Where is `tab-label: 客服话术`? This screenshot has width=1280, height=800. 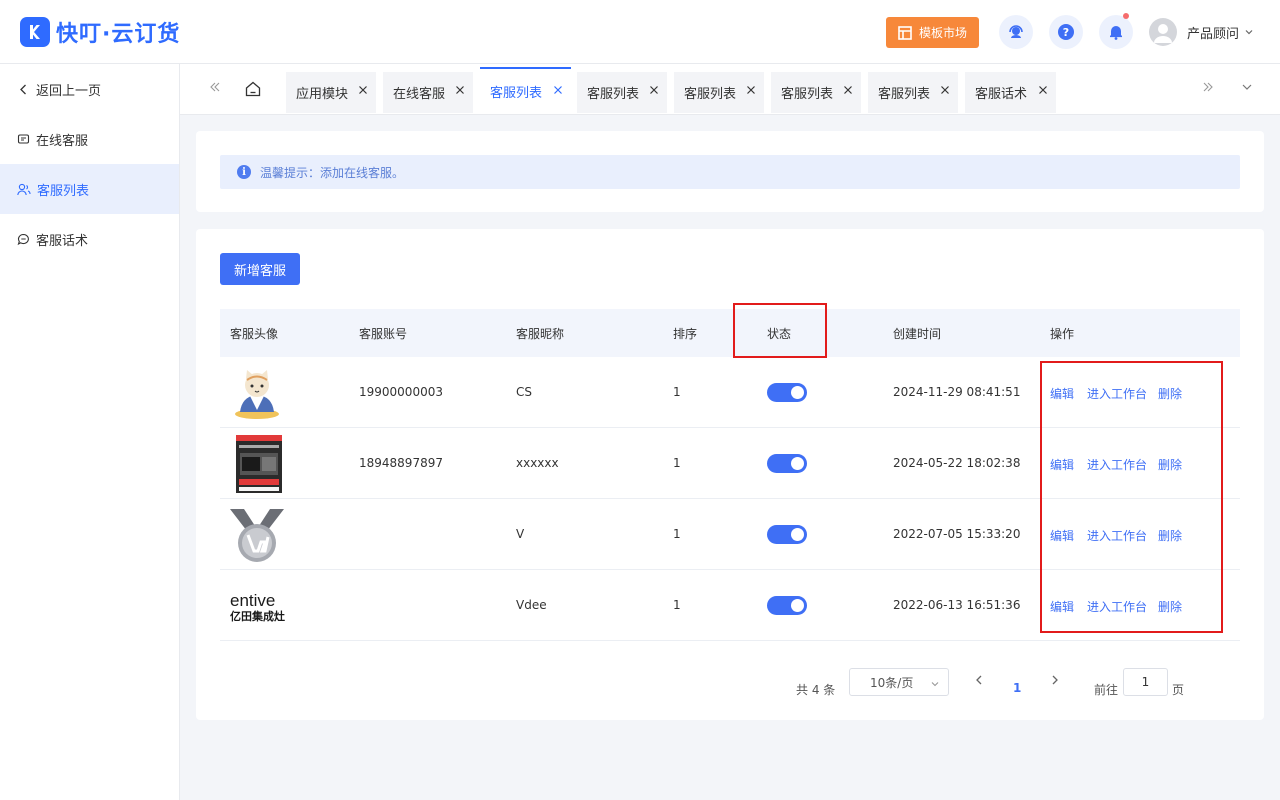 tab-label: 客服话术 is located at coordinates (1001, 94).